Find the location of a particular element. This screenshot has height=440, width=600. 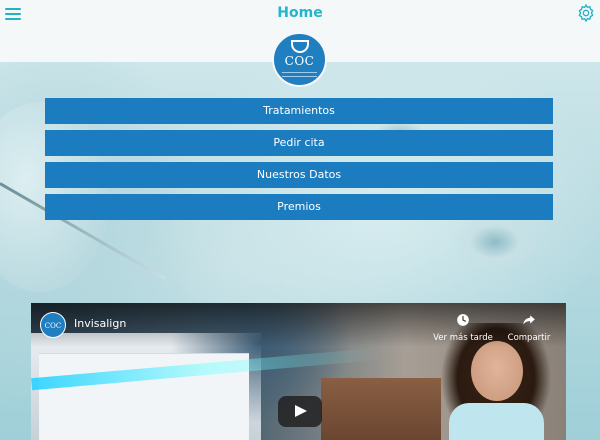

logo-text: COC is located at coordinates (299, 61).